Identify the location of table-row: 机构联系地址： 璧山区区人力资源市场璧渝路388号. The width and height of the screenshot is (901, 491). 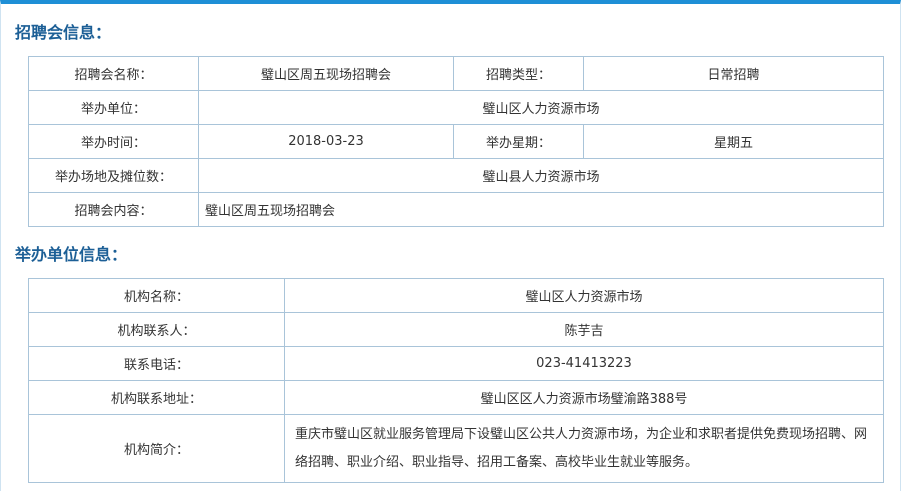
(456, 397).